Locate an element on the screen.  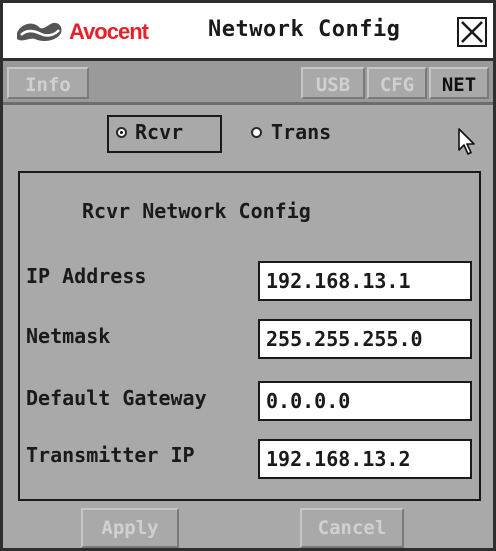
title-bar: Avocent Network Config is located at coordinates (248, 32).